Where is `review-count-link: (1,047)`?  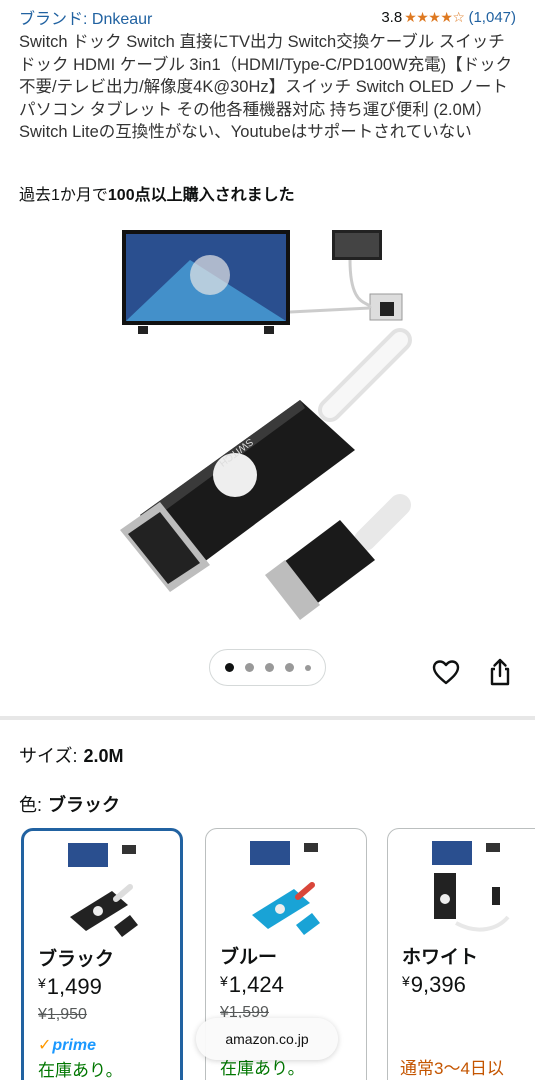 review-count-link: (1,047) is located at coordinates (492, 17).